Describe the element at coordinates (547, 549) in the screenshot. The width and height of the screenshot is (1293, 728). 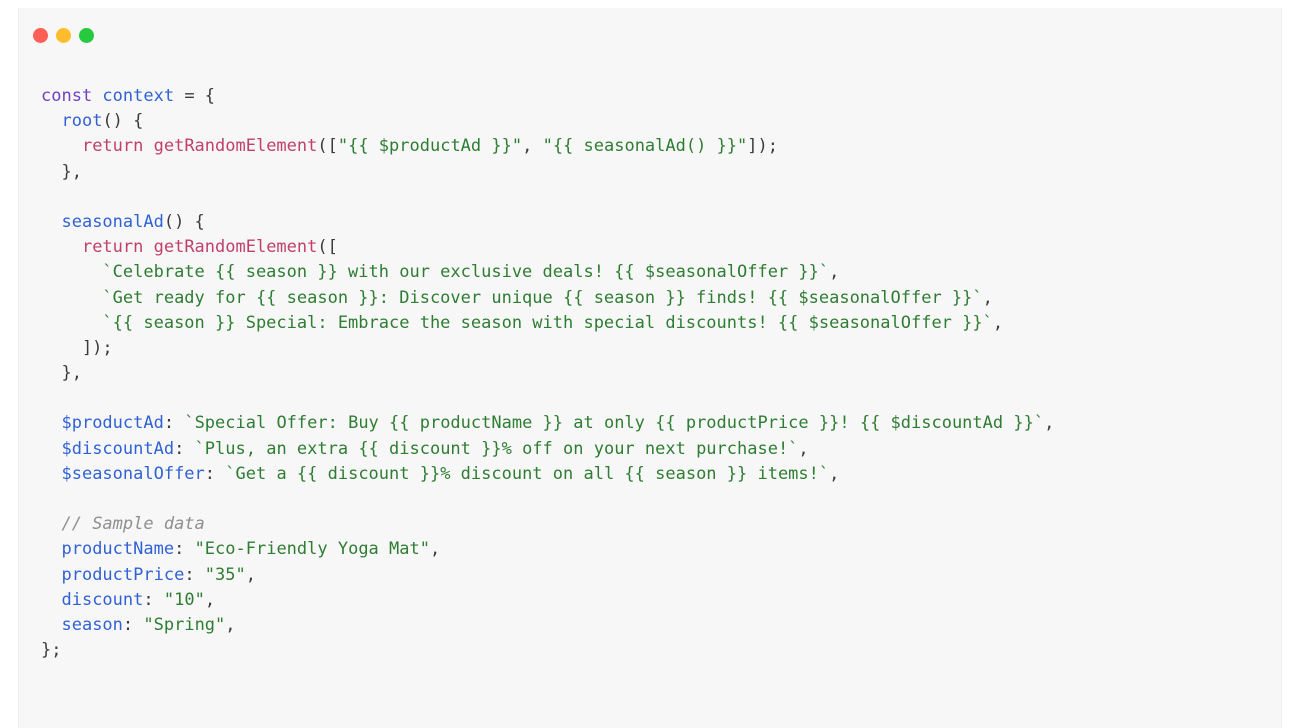
I see `code-line: productName: "Eco-Friendly Yoga Mat",` at that location.